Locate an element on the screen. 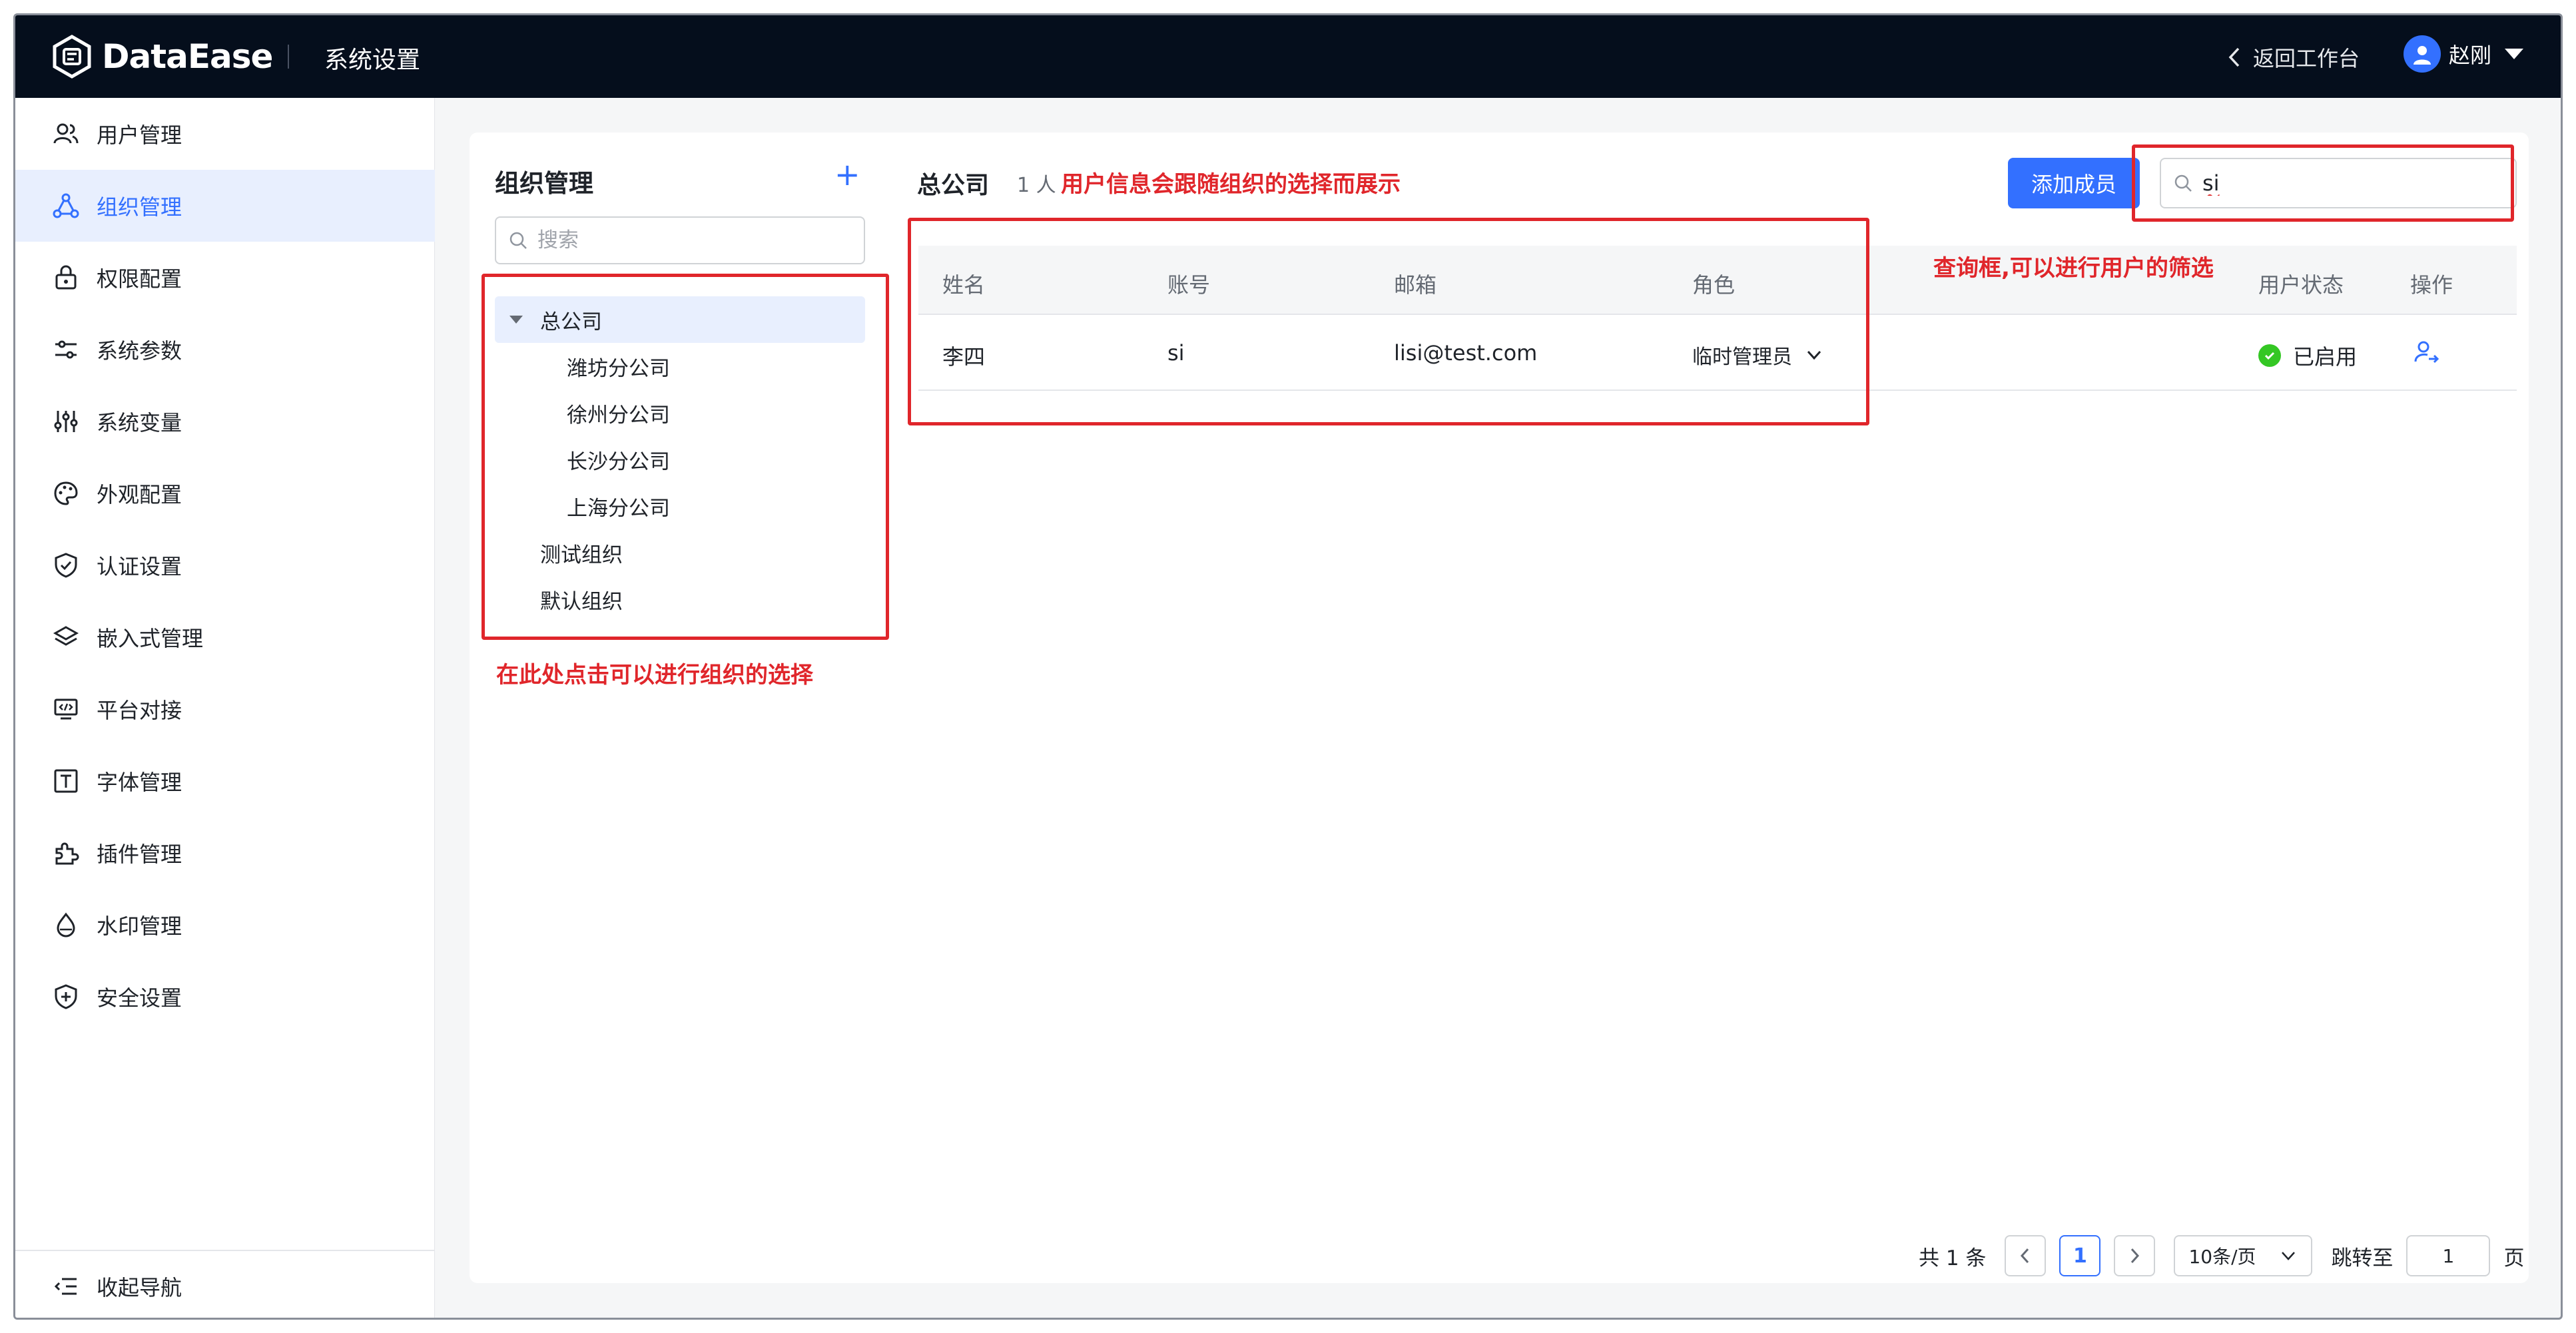  status-label: 已启用 is located at coordinates (2325, 357).